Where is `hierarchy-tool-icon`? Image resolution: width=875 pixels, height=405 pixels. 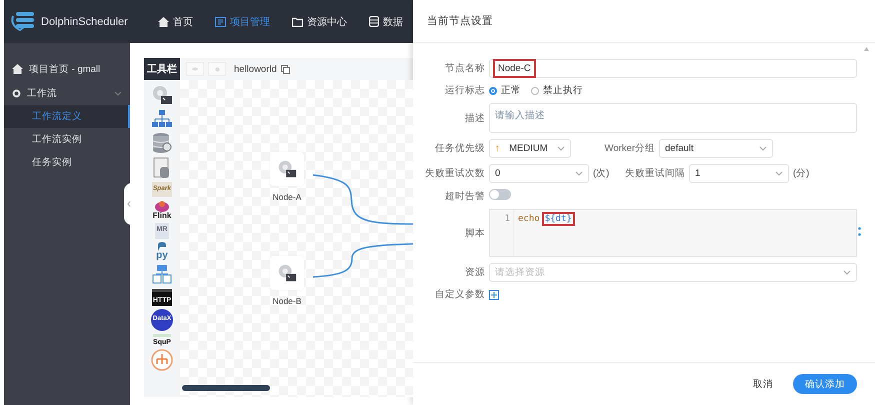
hierarchy-tool-icon is located at coordinates (162, 119).